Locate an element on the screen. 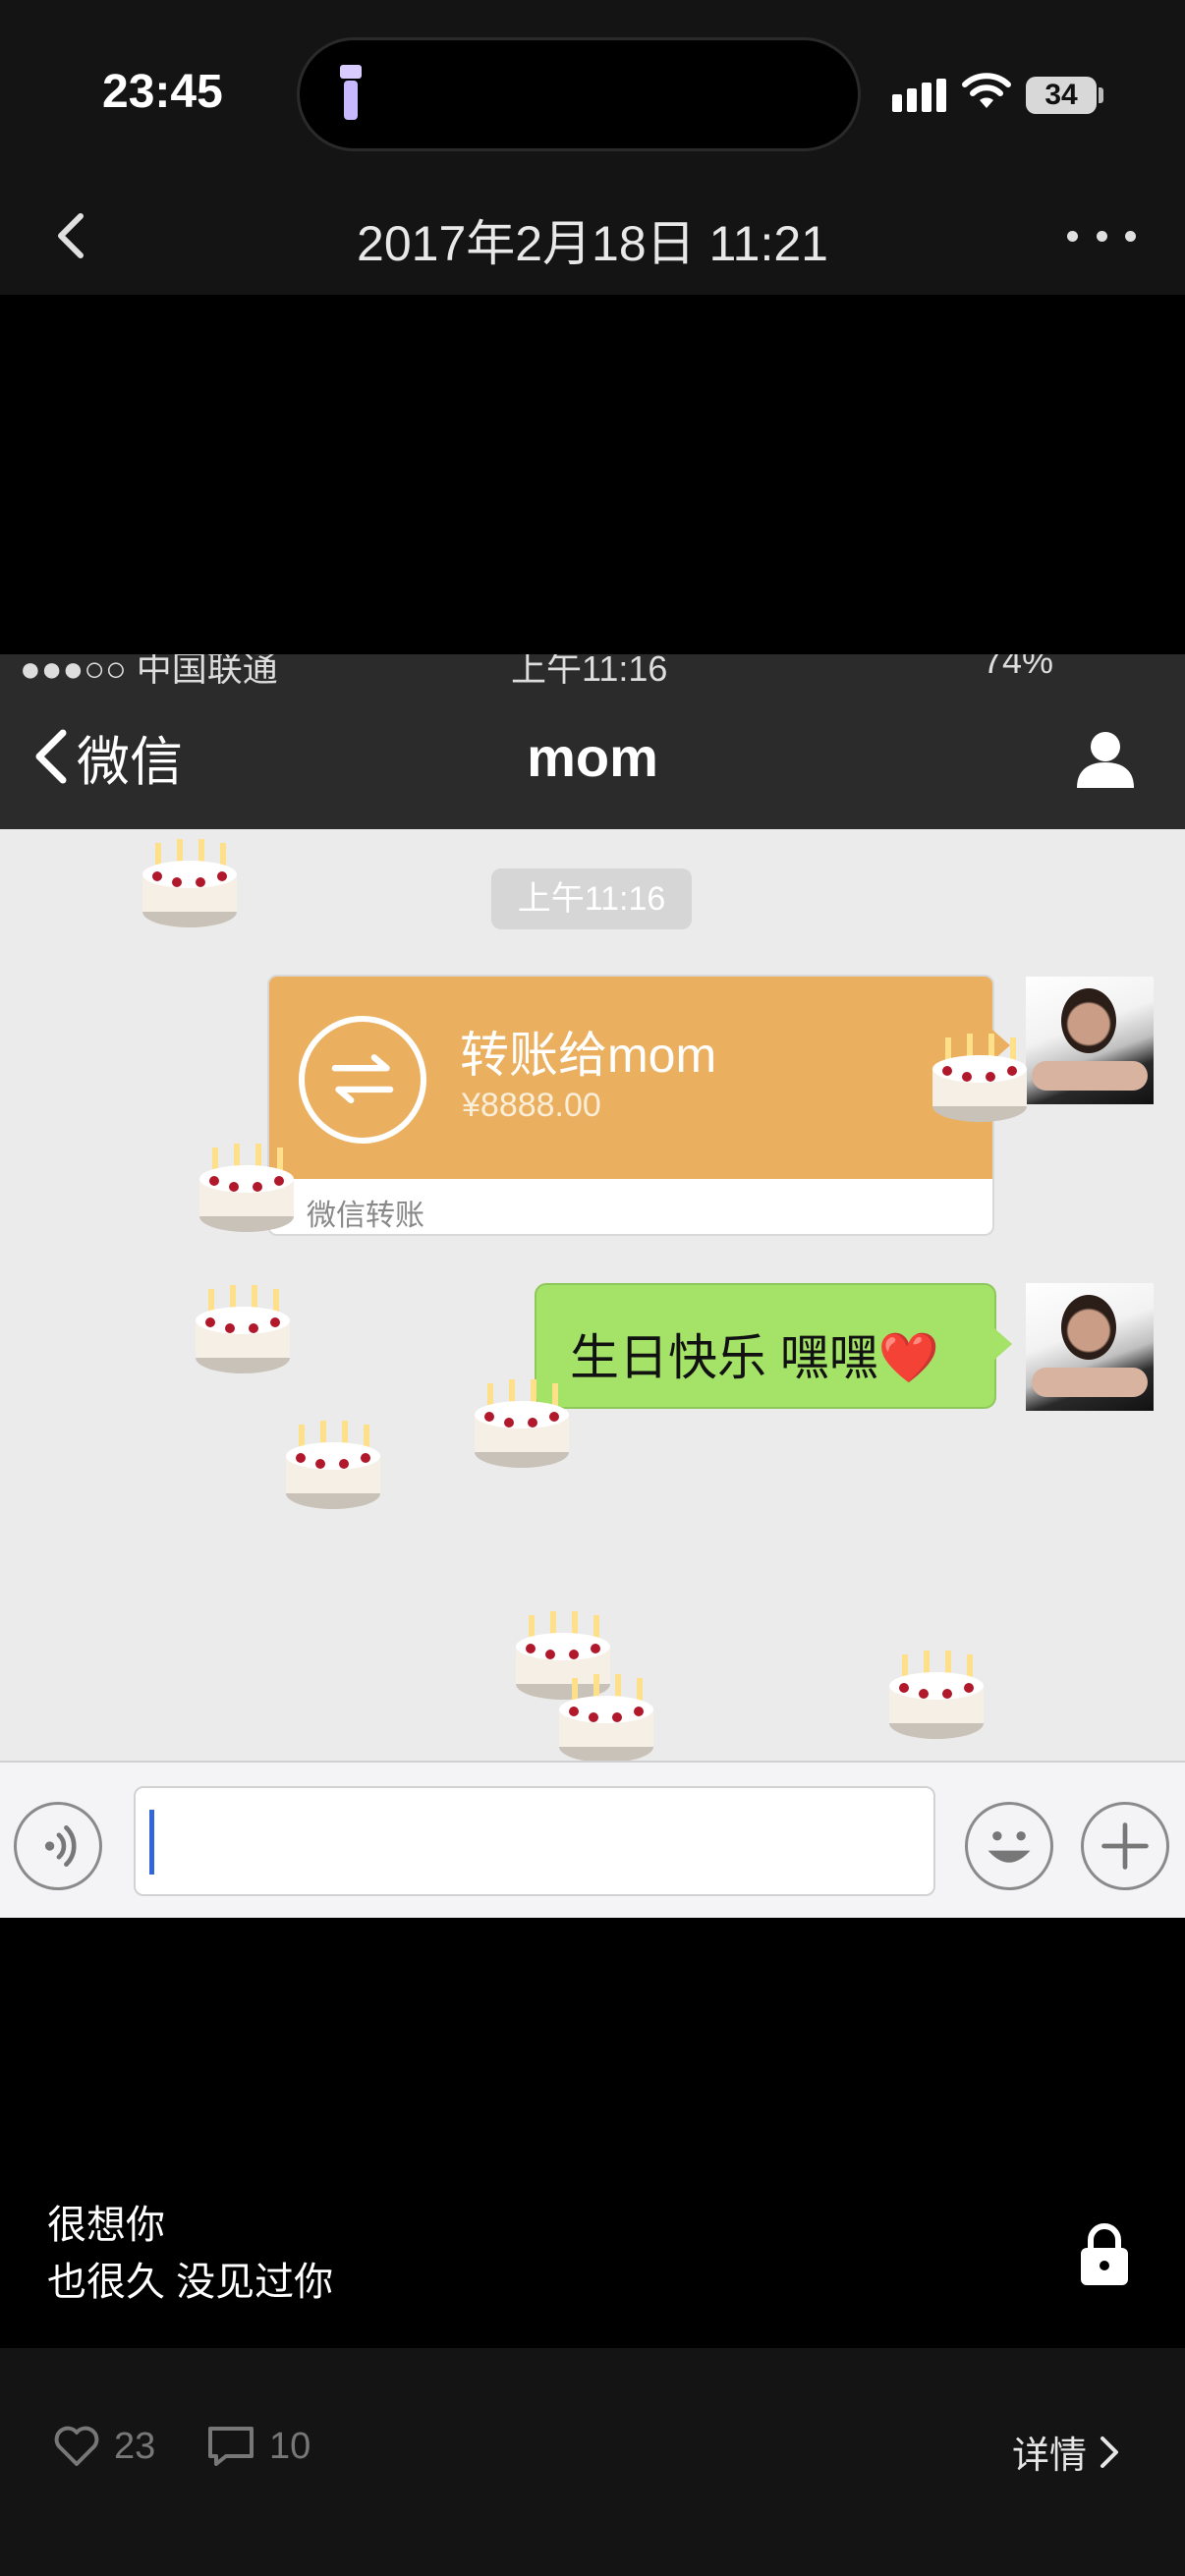 Image resolution: width=1185 pixels, height=2576 pixels. status-bar: 23:45 34 is located at coordinates (592, 88).